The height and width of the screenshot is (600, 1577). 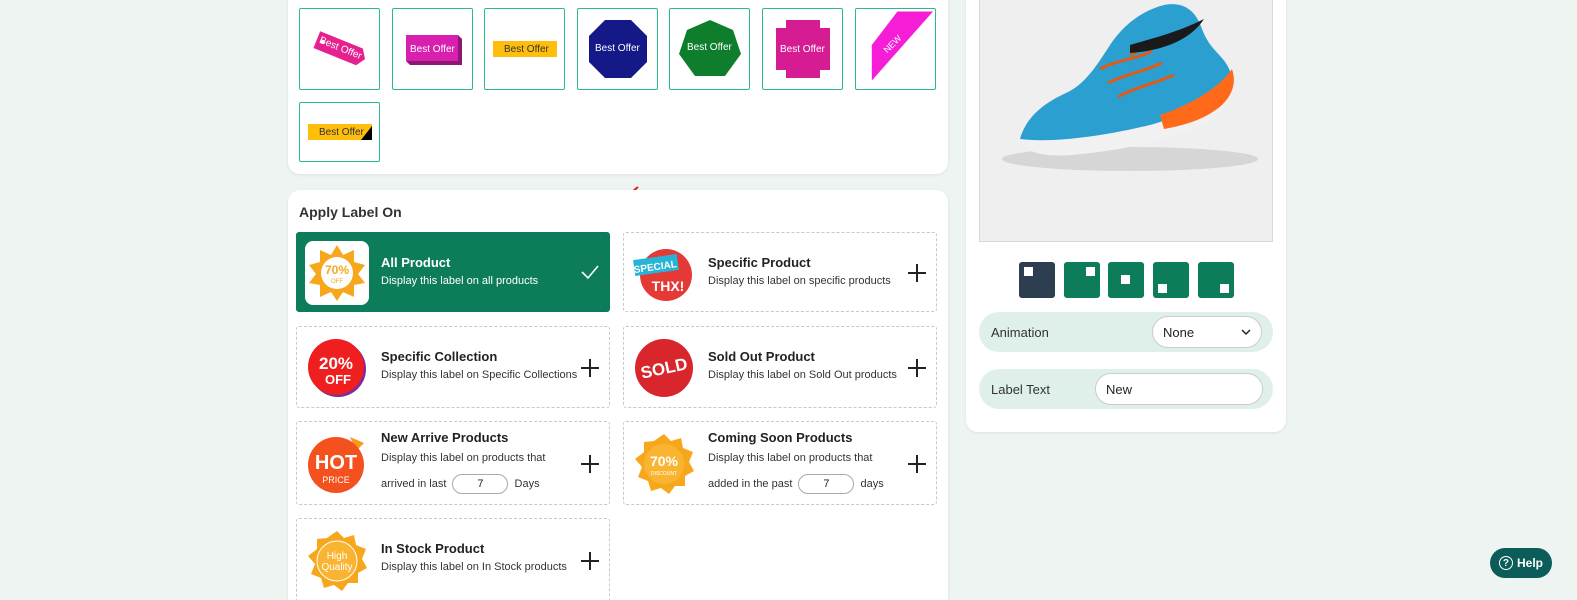 I want to click on label-style-ribbon-3d: Best Offer, so click(x=432, y=49).